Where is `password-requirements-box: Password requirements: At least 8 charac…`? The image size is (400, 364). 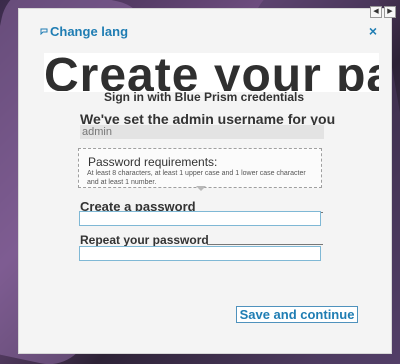 password-requirements-box: Password requirements: At least 8 charac… is located at coordinates (200, 168).